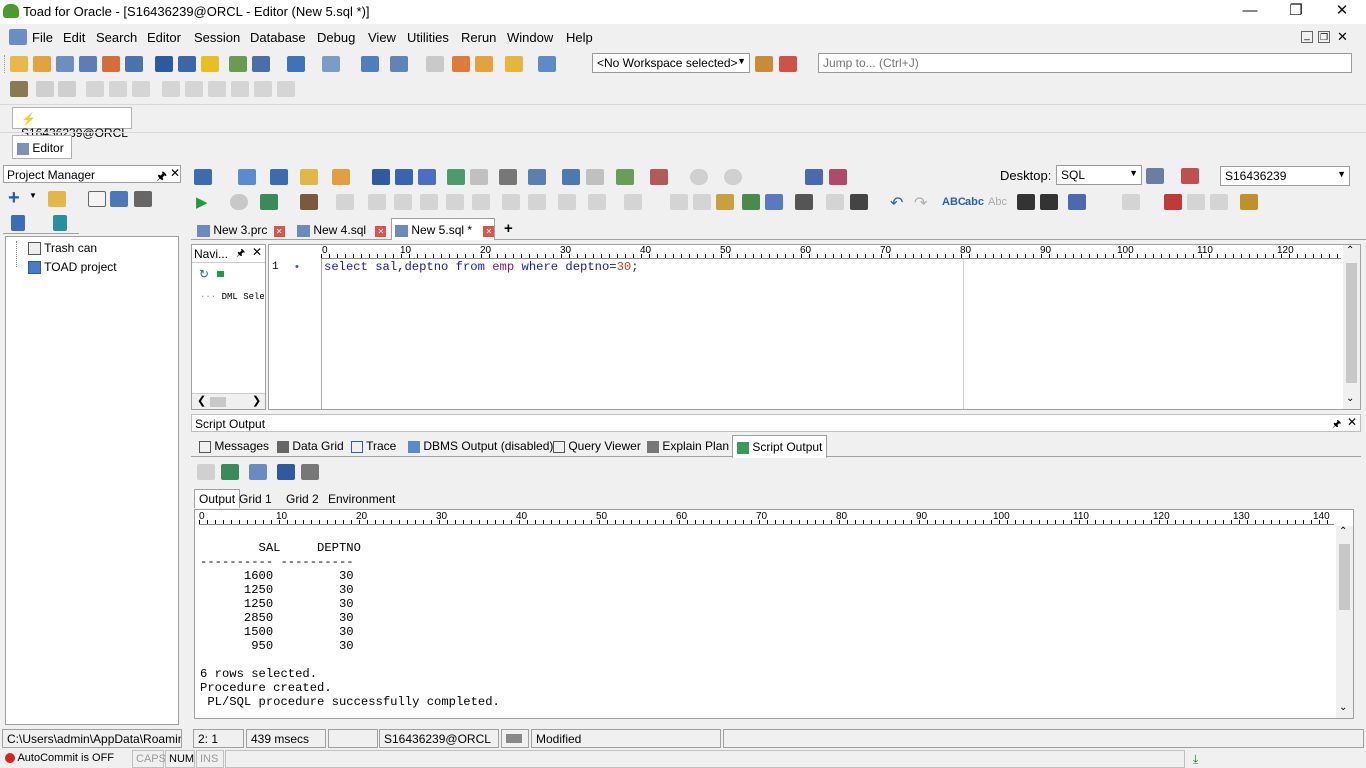 The width and height of the screenshot is (1366, 768). Describe the element at coordinates (217, 37) in the screenshot. I see `menu-session: Session` at that location.